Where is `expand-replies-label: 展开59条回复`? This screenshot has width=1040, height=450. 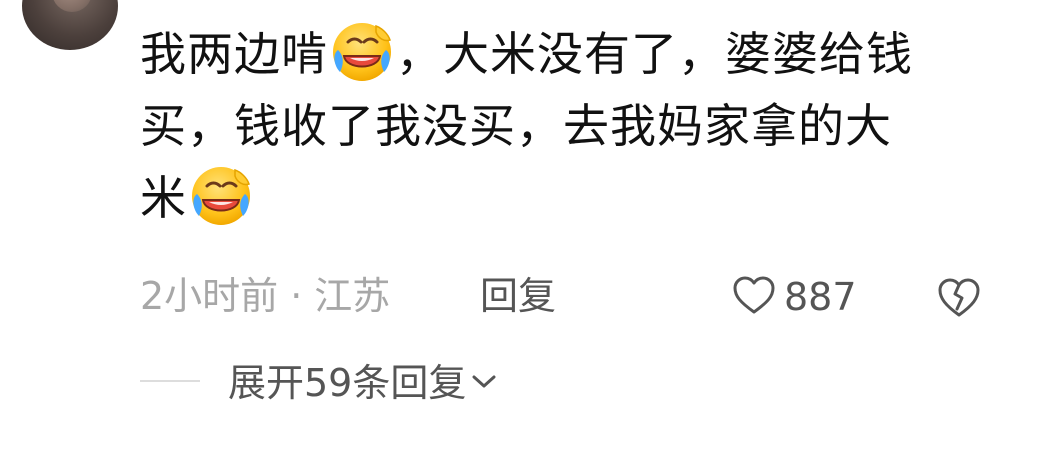
expand-replies-label: 展开59条回复 is located at coordinates (347, 382).